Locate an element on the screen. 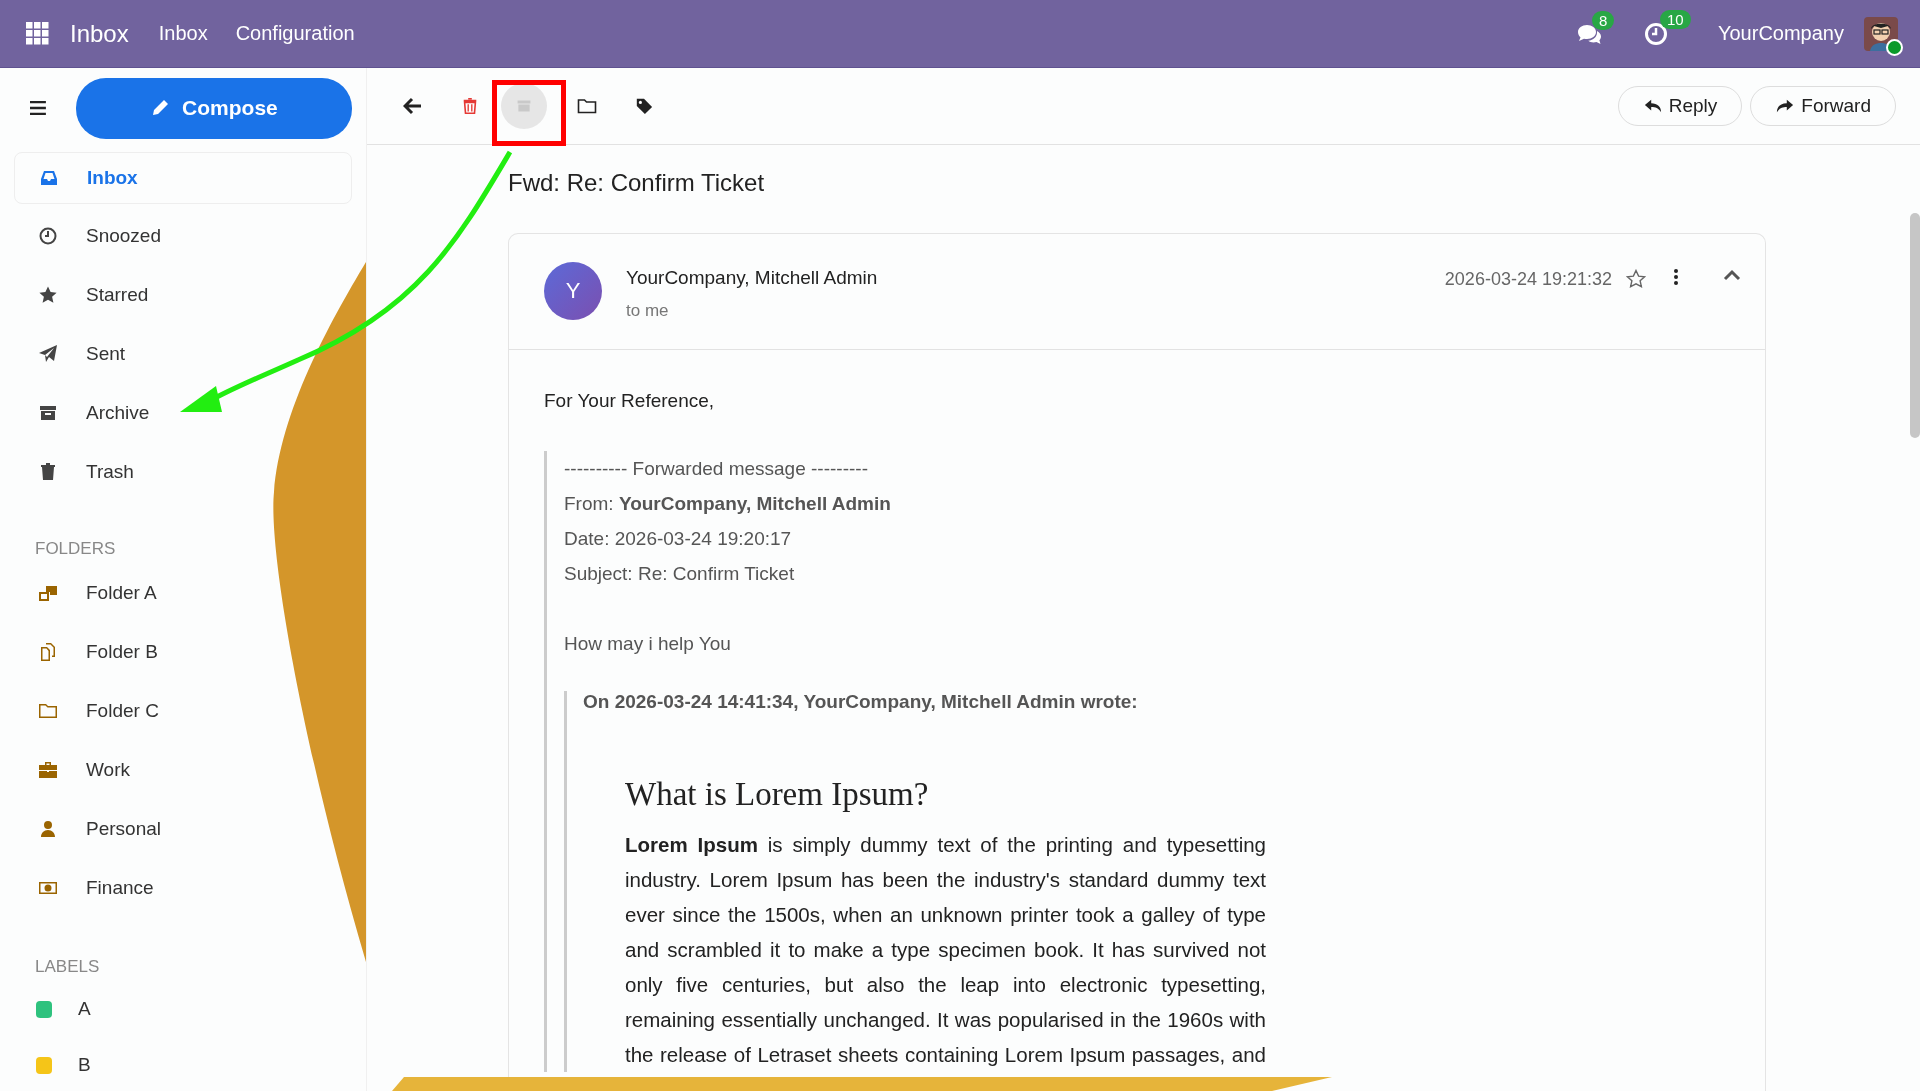 This screenshot has width=1920, height=1091. reply-button: Reply is located at coordinates (1680, 106).